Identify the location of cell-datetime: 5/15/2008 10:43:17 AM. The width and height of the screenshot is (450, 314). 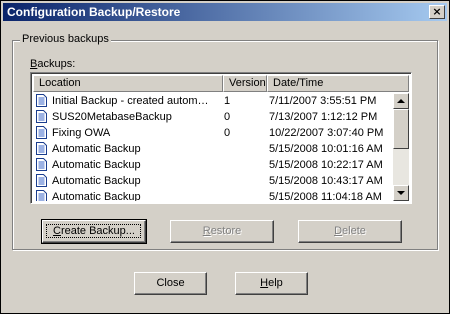
(326, 181).